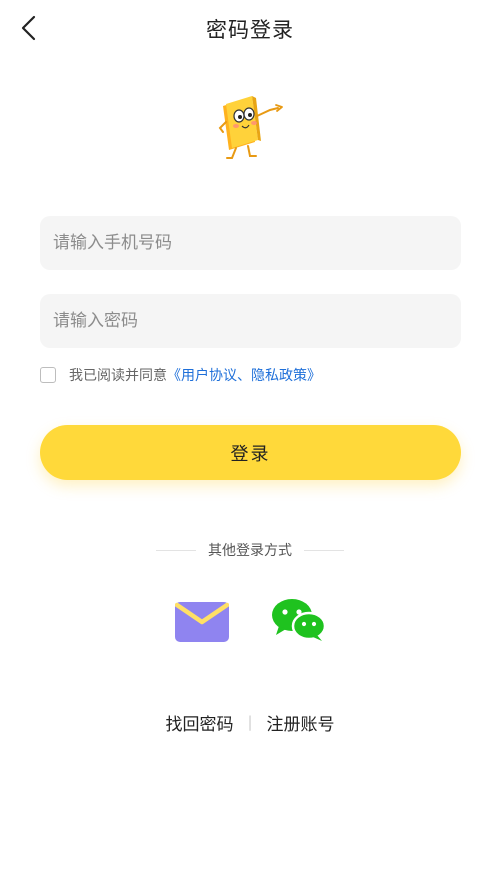 This screenshot has width=500, height=888. I want to click on divider-line-right, so click(324, 550).